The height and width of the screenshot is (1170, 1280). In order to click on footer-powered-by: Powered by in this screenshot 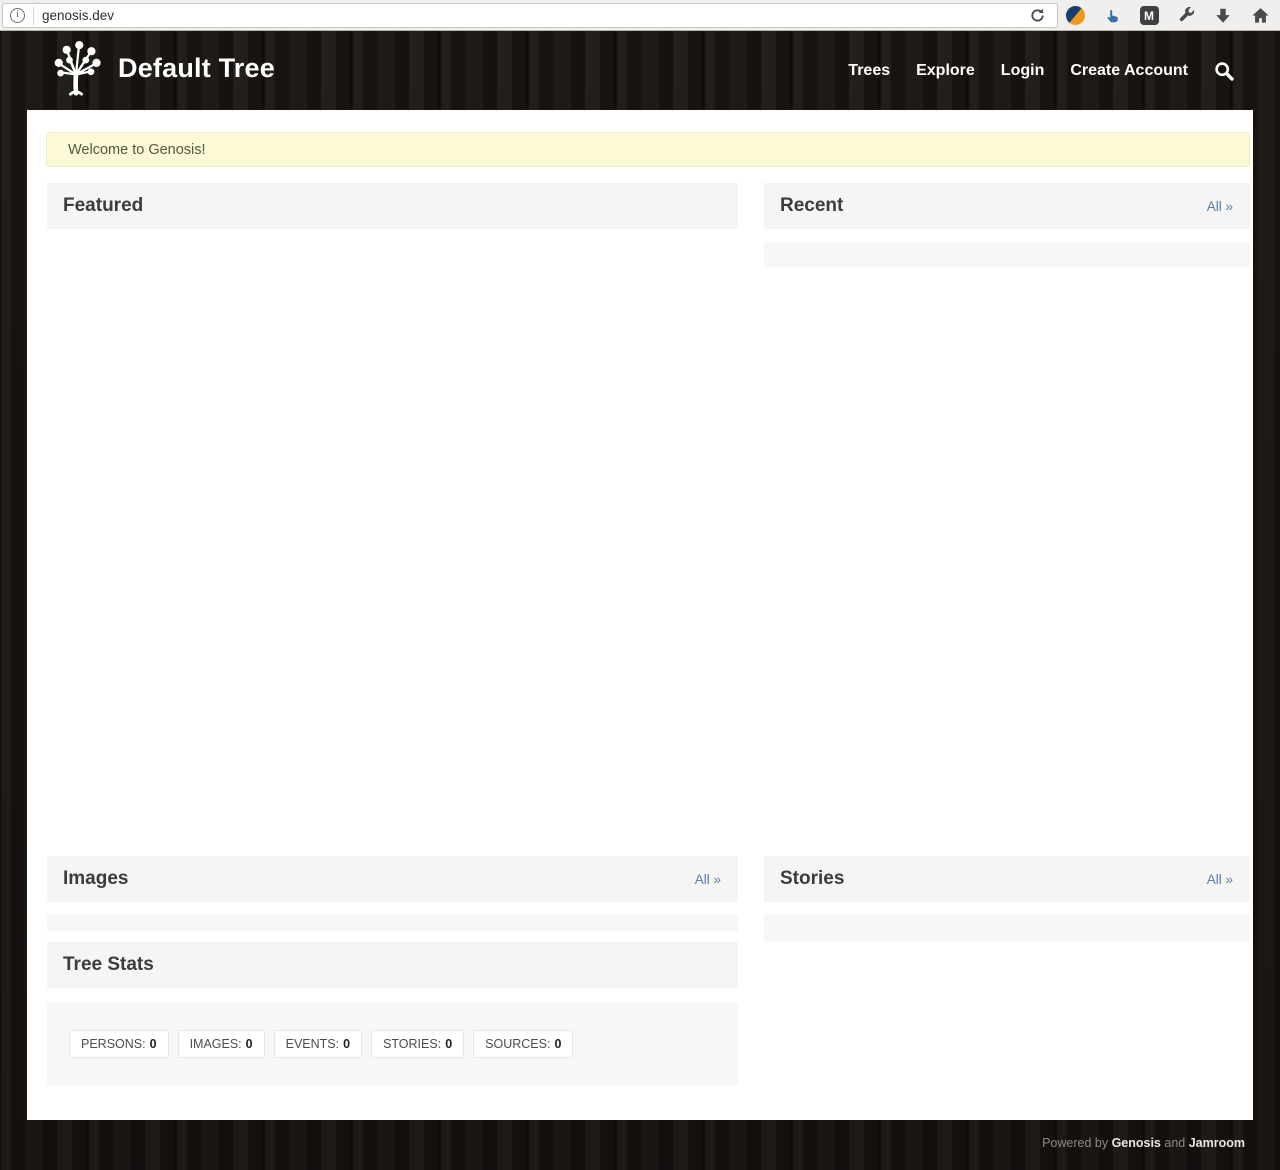, I will do `click(1075, 1143)`.